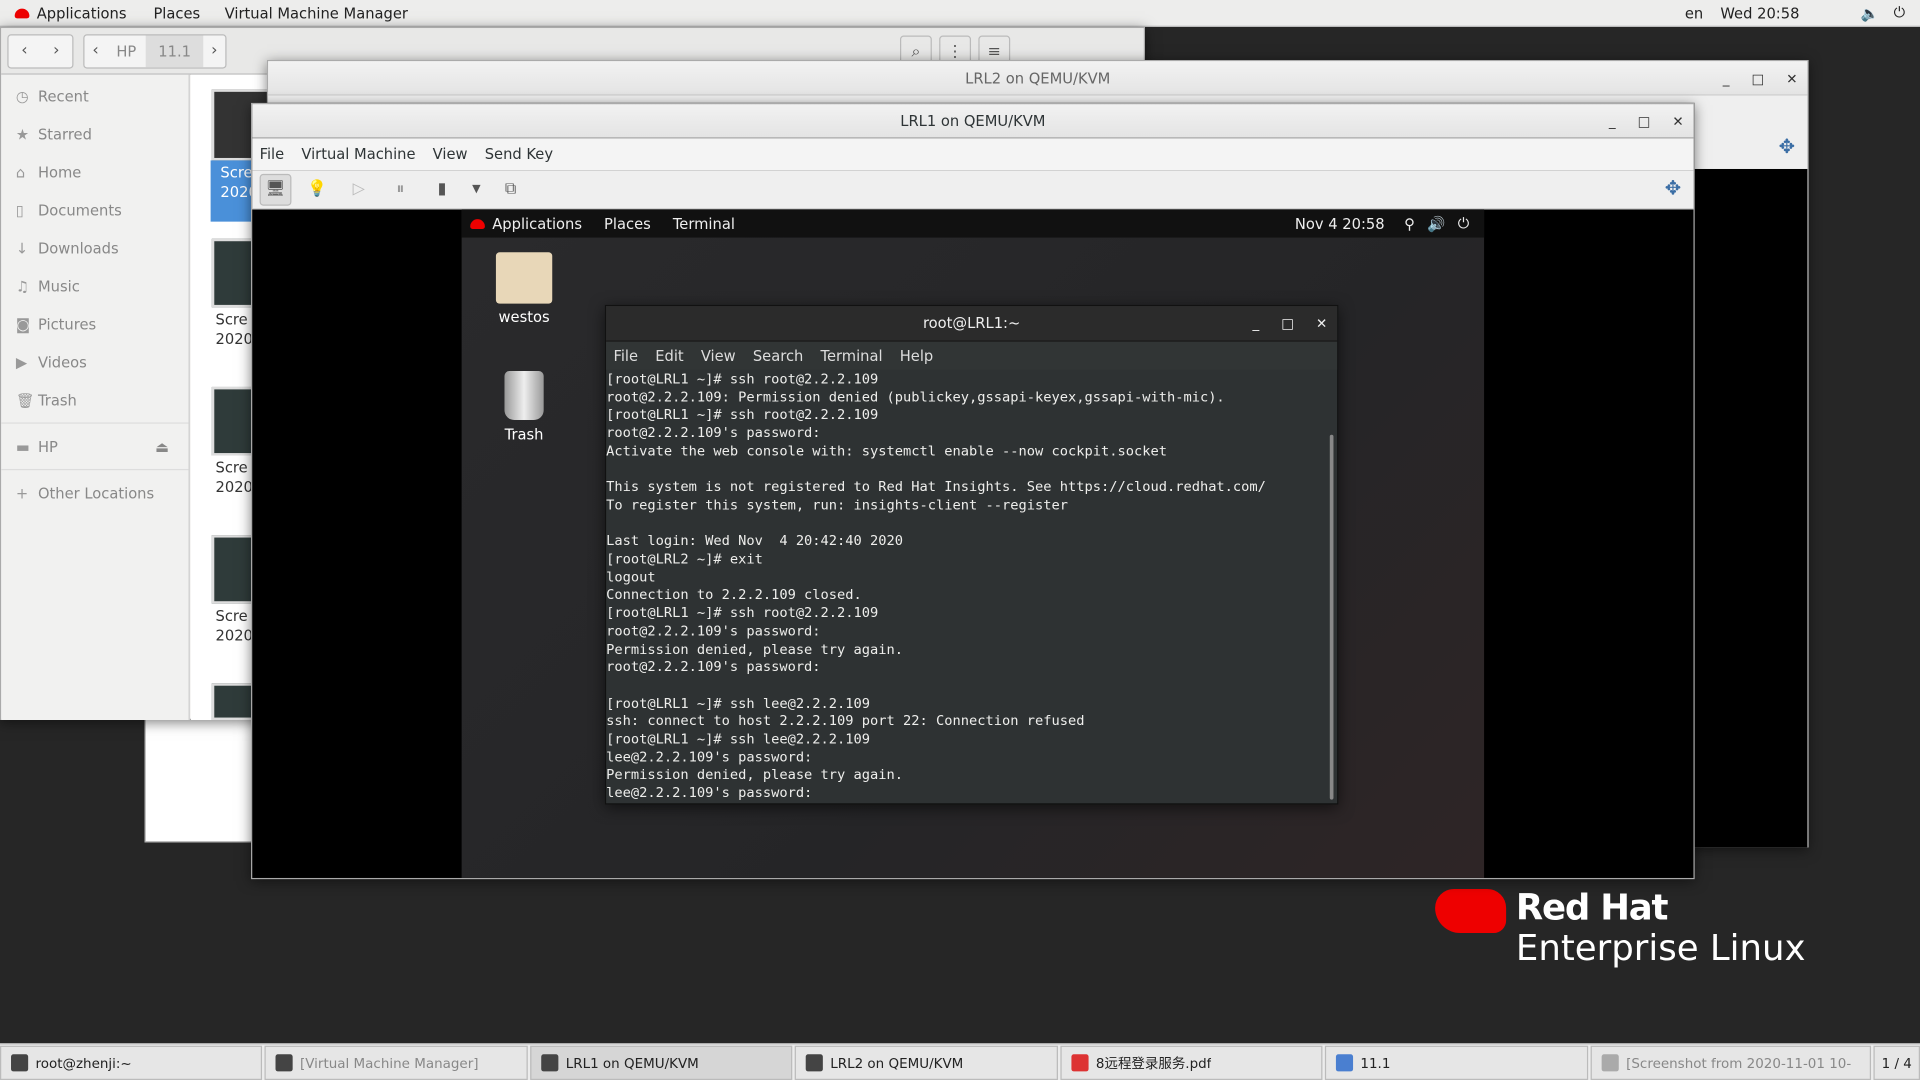 The height and width of the screenshot is (1080, 1920). Describe the element at coordinates (1870, 12) in the screenshot. I see `volume-icon: 🔈` at that location.